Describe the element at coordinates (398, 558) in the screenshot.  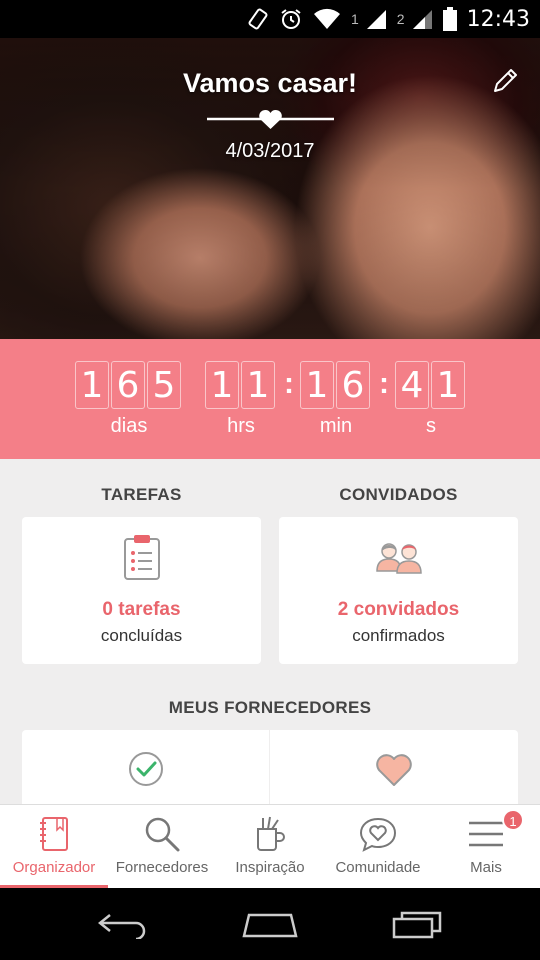
I see `couple-icon` at that location.